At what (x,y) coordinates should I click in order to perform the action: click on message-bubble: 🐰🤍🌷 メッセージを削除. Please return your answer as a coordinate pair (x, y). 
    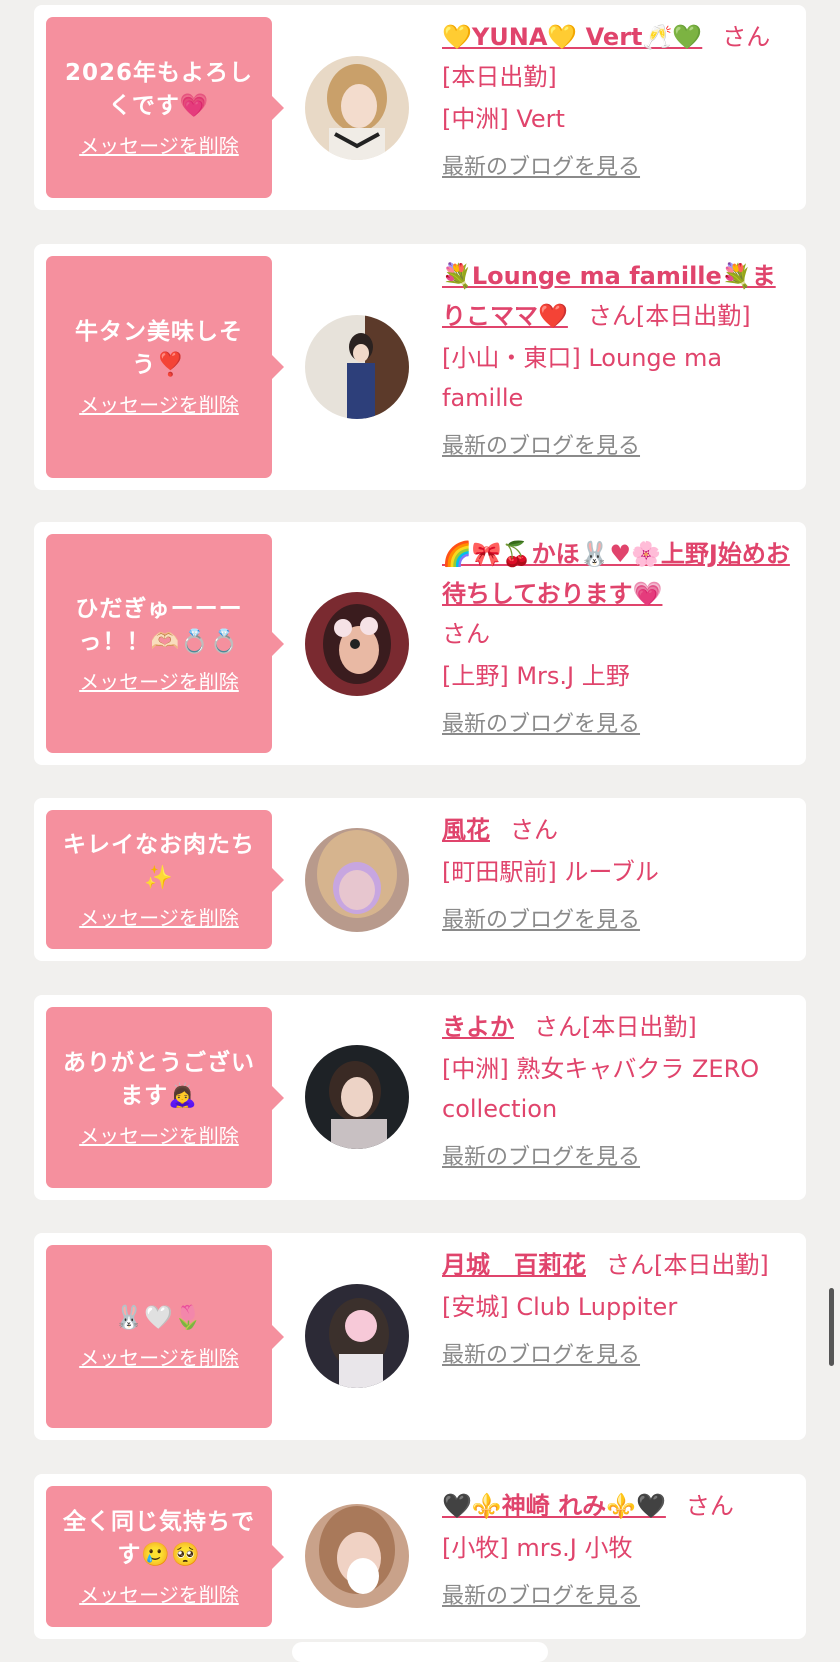
    Looking at the image, I should click on (165, 1336).